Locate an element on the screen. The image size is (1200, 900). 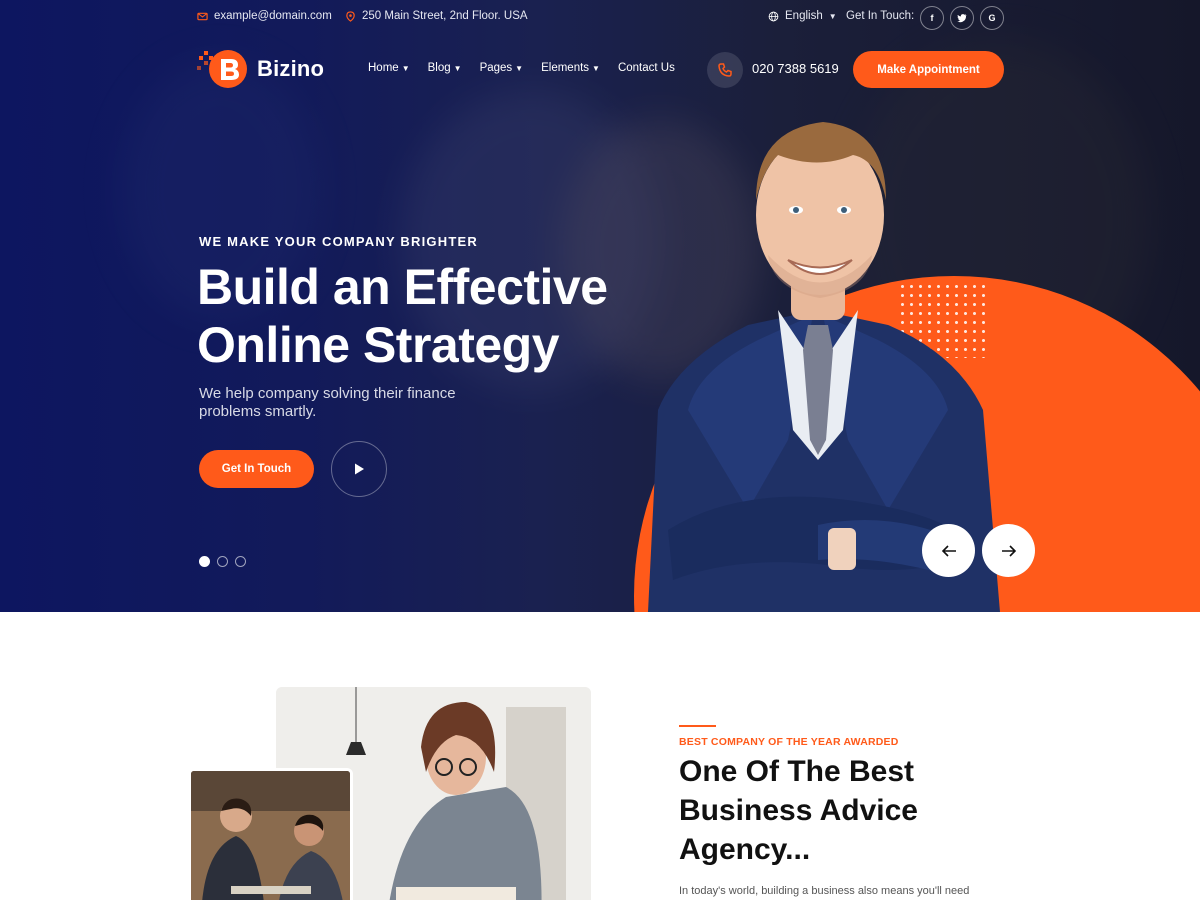
brand-logo: Bizino is located at coordinates (260, 69).